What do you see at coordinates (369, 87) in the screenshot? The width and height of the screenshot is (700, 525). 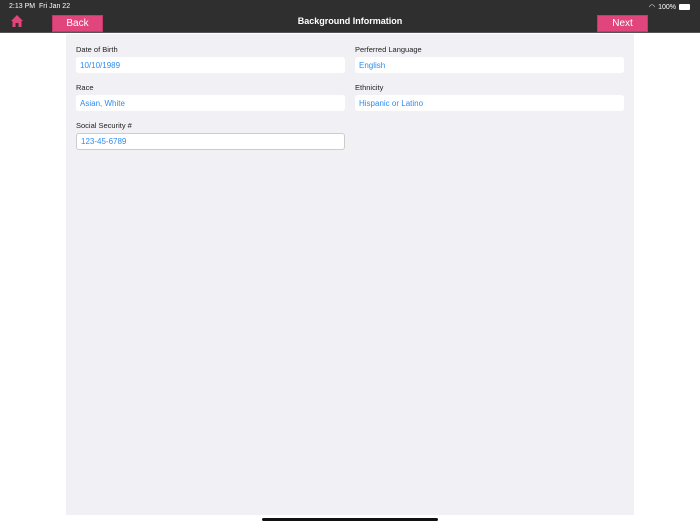 I see `ethnicity-label: Ethnicity` at bounding box center [369, 87].